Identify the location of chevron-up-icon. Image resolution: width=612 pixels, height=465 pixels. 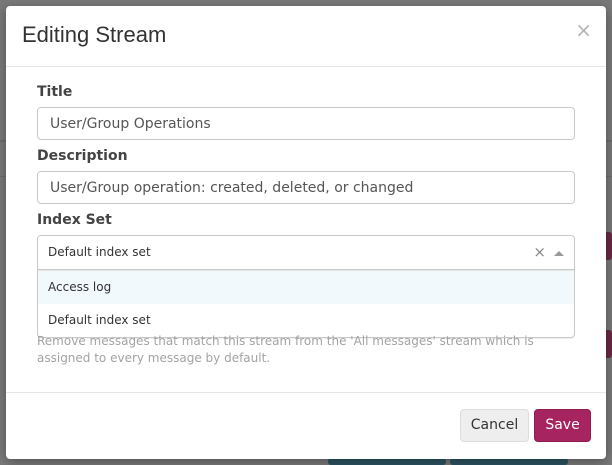
(559, 253).